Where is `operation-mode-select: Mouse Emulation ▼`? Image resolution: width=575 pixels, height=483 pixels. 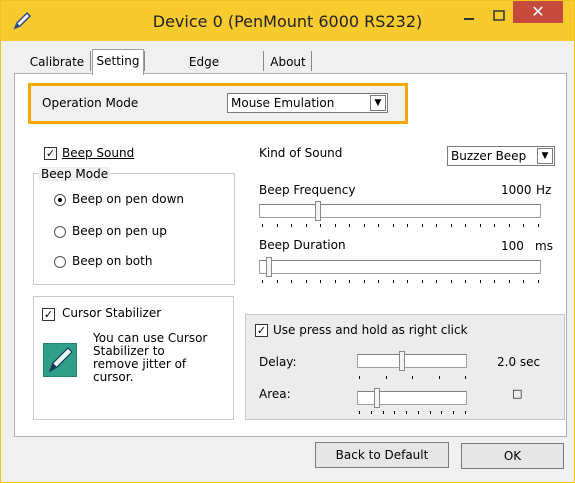 operation-mode-select: Mouse Emulation ▼ is located at coordinates (307, 103).